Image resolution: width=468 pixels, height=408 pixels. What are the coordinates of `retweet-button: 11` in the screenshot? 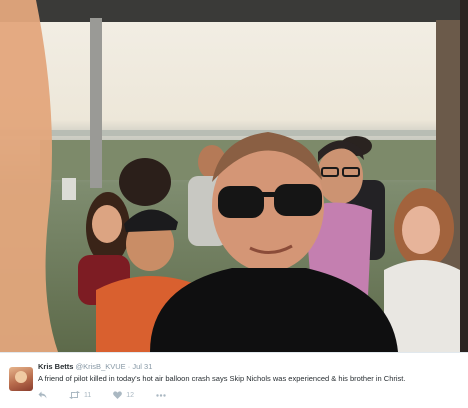 It's located at (80, 395).